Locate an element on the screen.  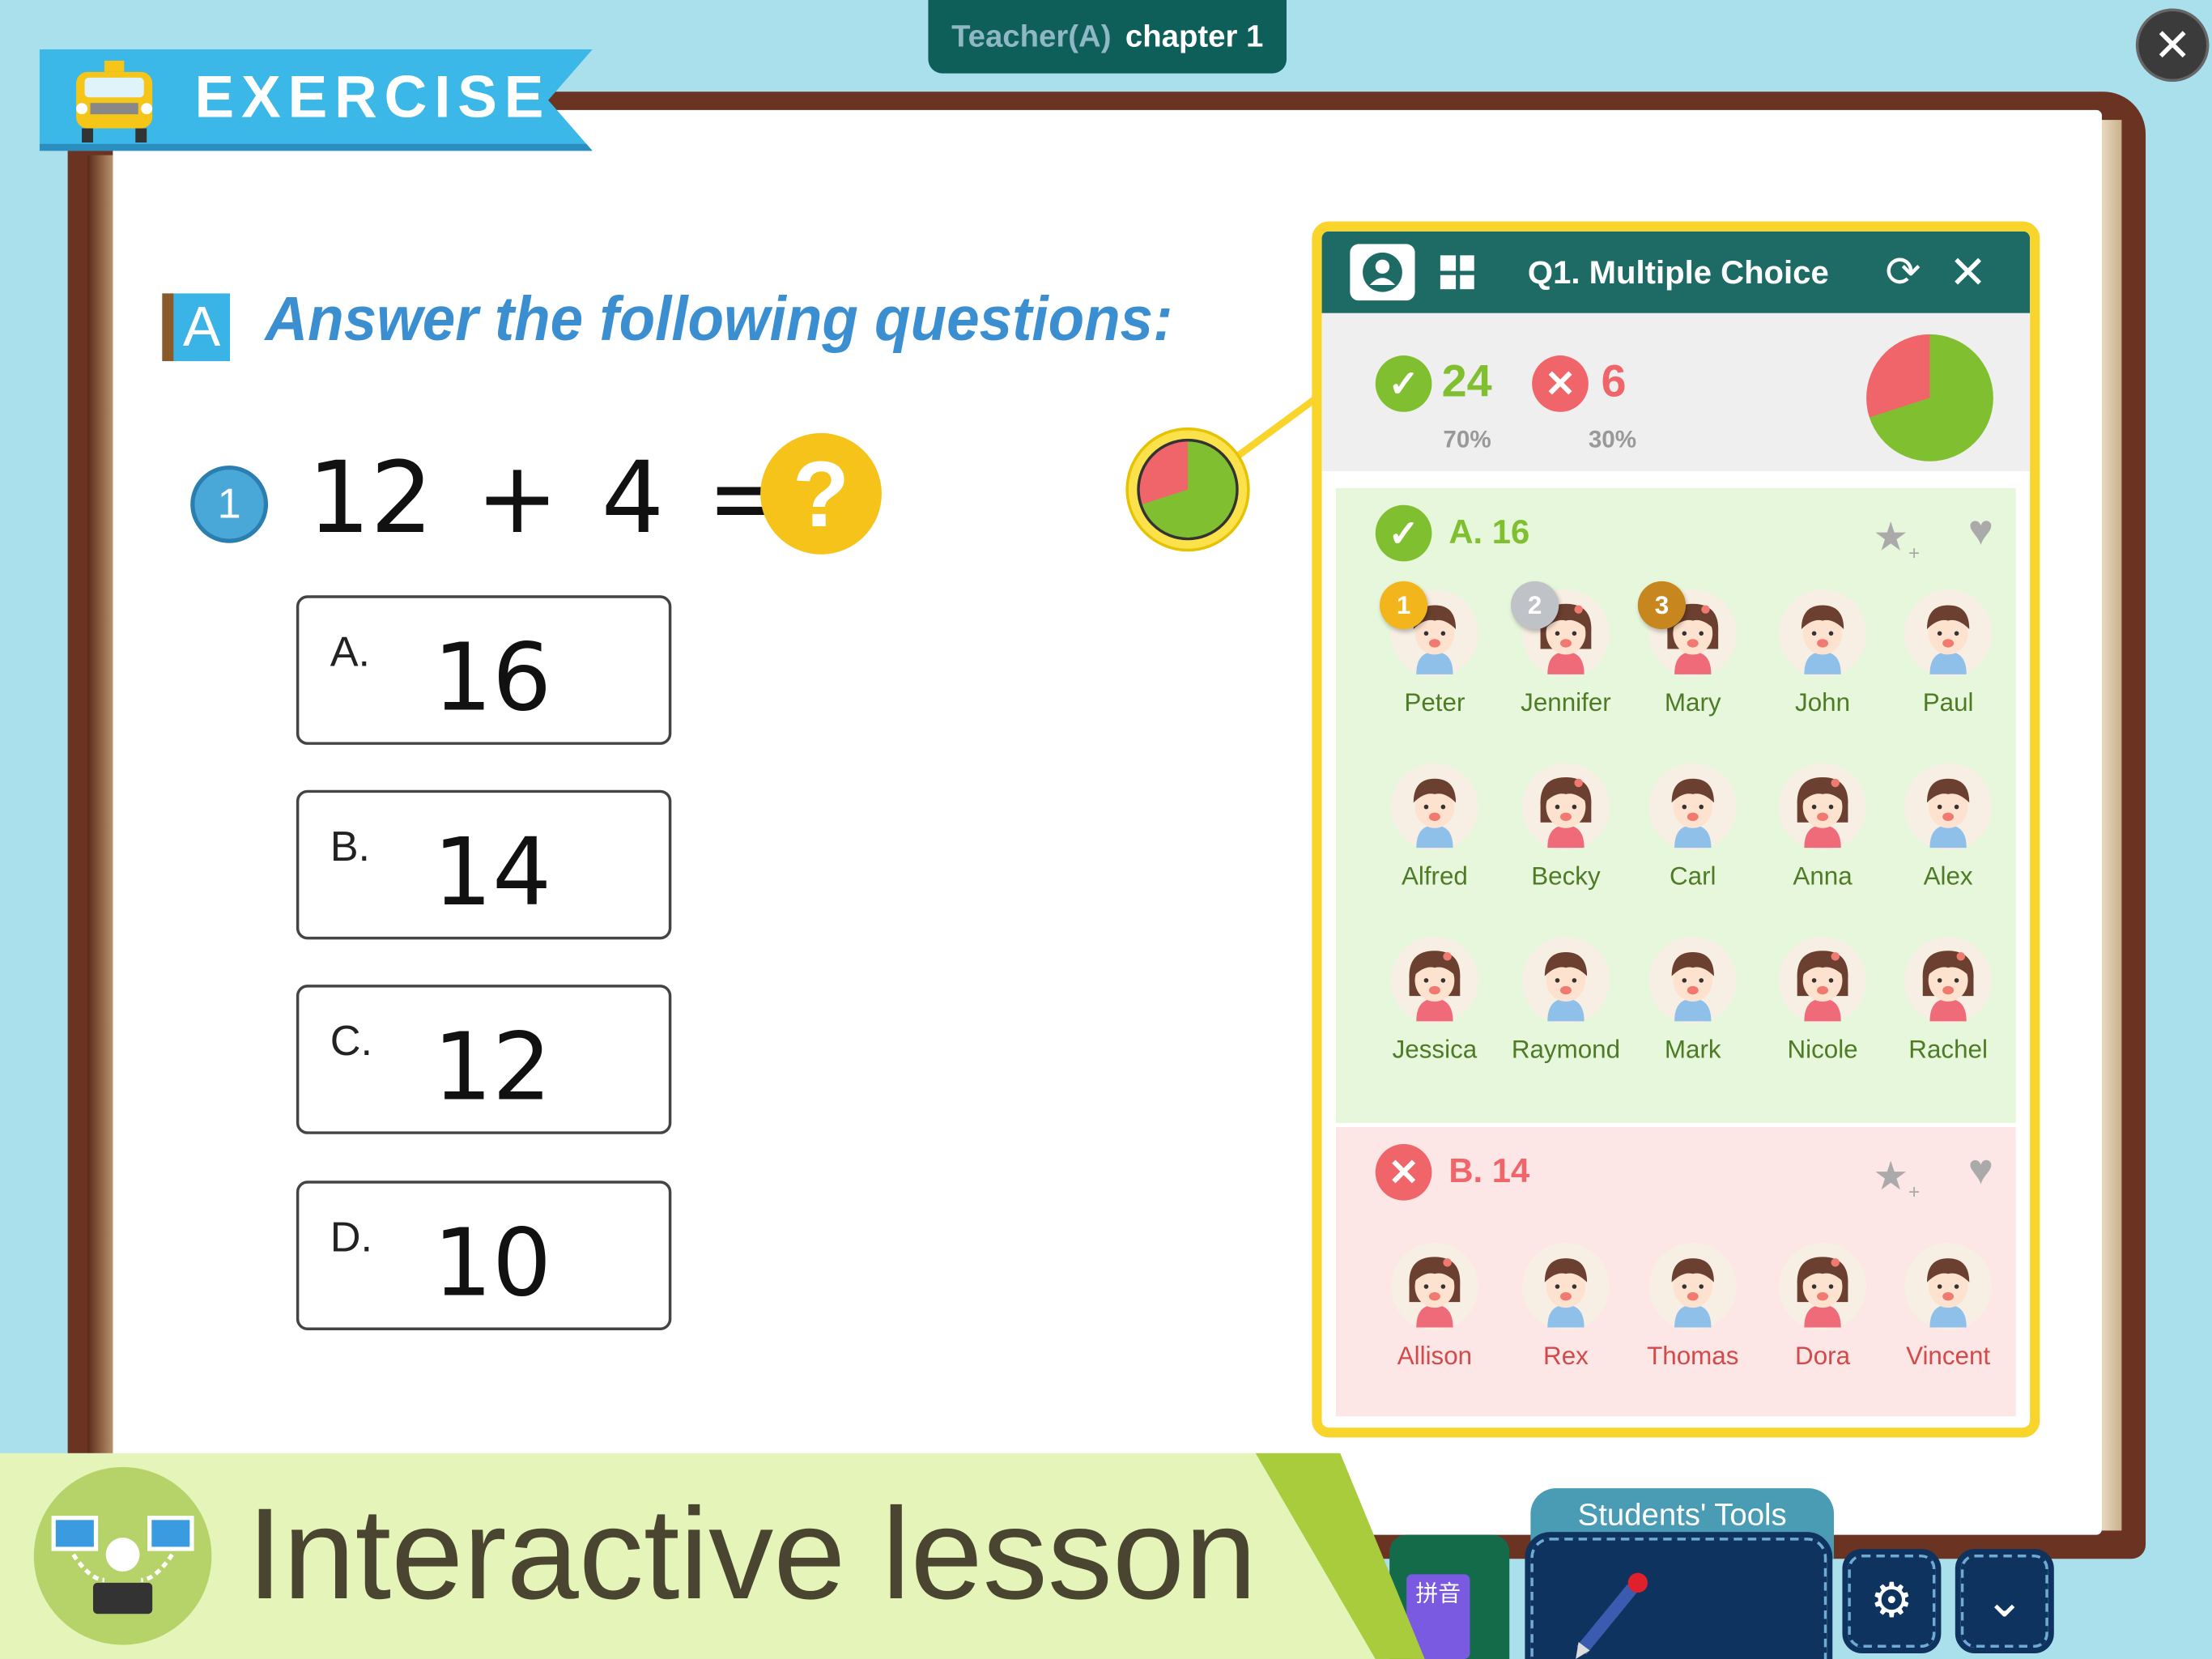
student-name: Mary is located at coordinates (1693, 703).